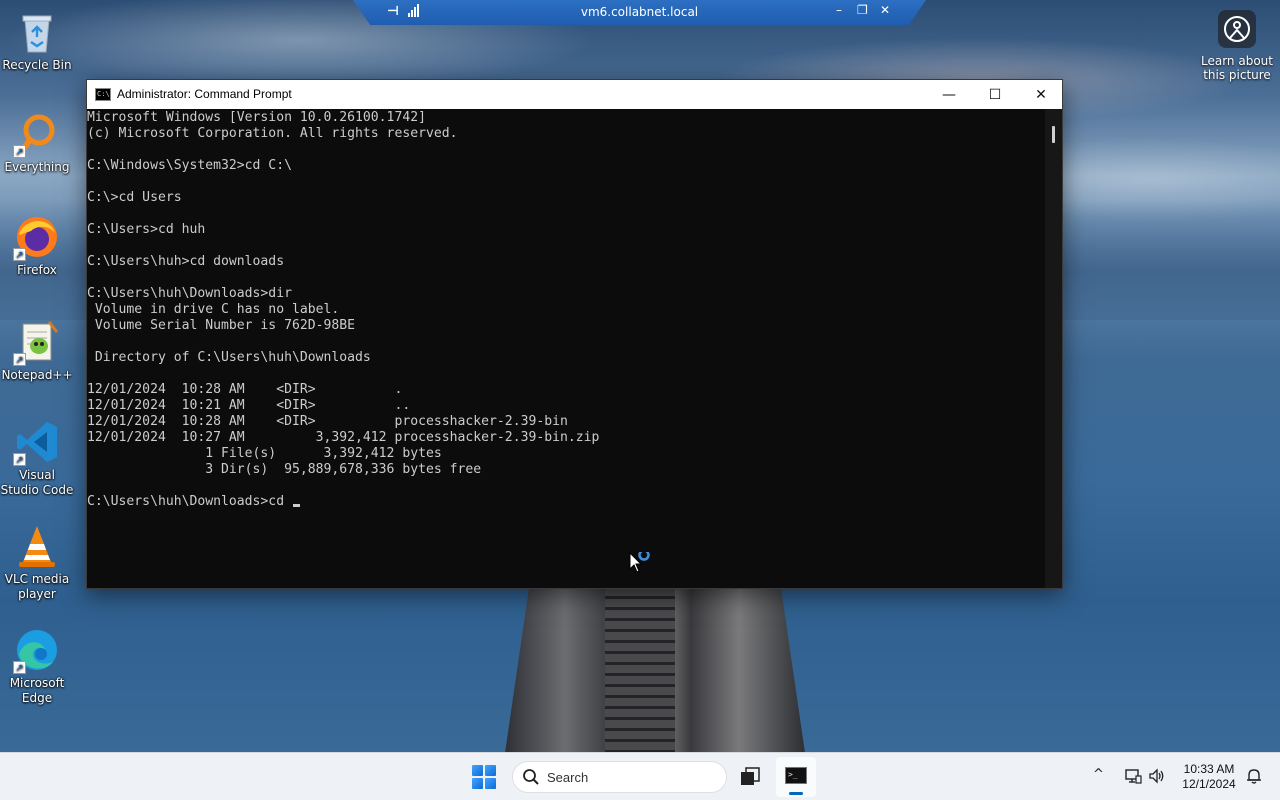 This screenshot has width=1280, height=800. I want to click on desktop-icon-notepad-plus-plus: ↗ Notepad++, so click(37, 350).